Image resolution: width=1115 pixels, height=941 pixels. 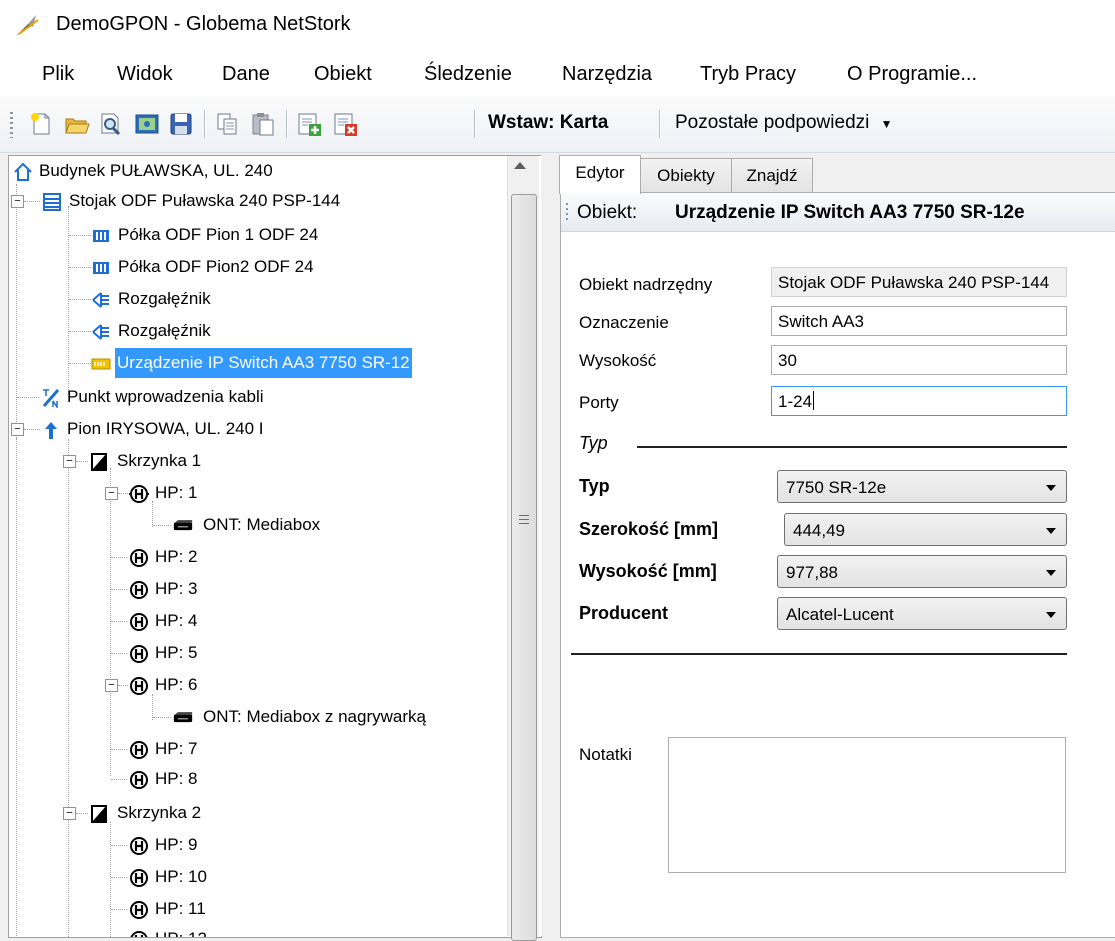 What do you see at coordinates (259, 235) in the screenshot?
I see `tree-item-polka-1: Półka ODF Pion 1 ODF 24` at bounding box center [259, 235].